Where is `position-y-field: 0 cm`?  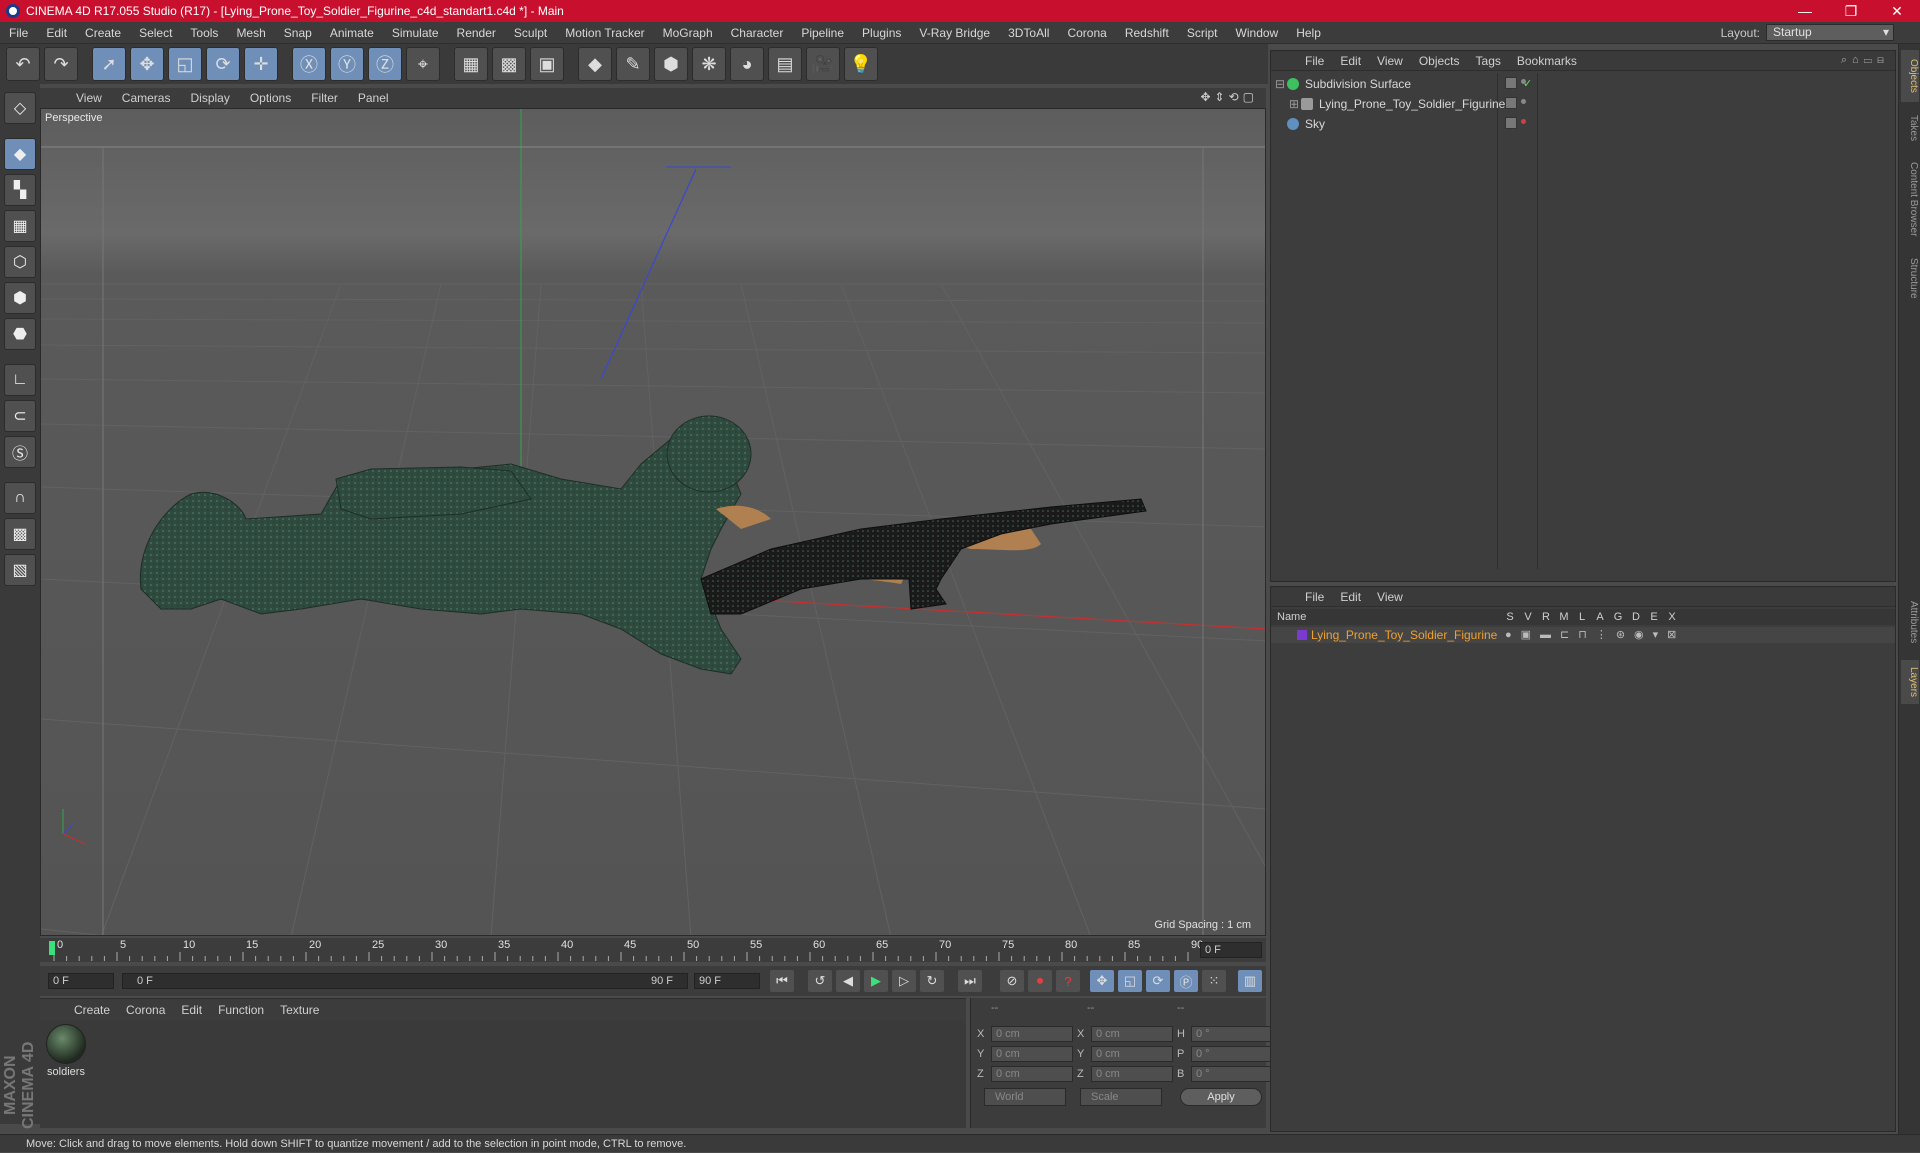 position-y-field: 0 cm is located at coordinates (1032, 1054).